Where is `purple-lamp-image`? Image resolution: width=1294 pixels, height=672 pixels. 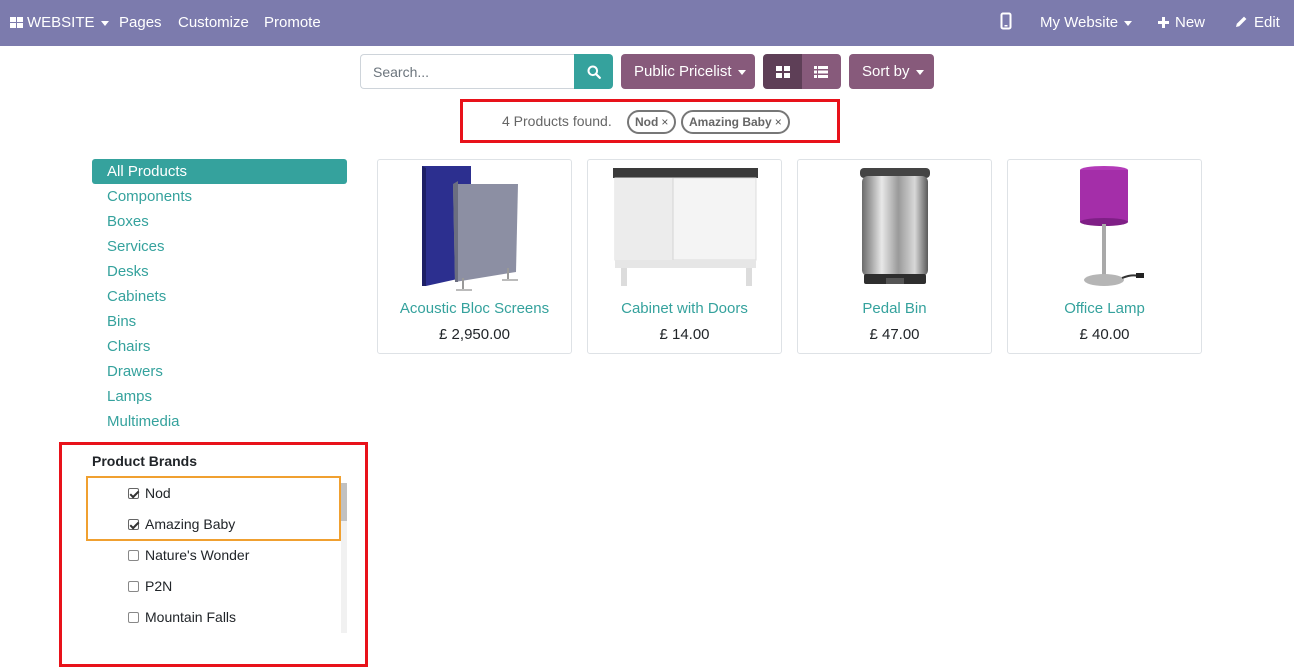
purple-lamp-image is located at coordinates (1112, 226).